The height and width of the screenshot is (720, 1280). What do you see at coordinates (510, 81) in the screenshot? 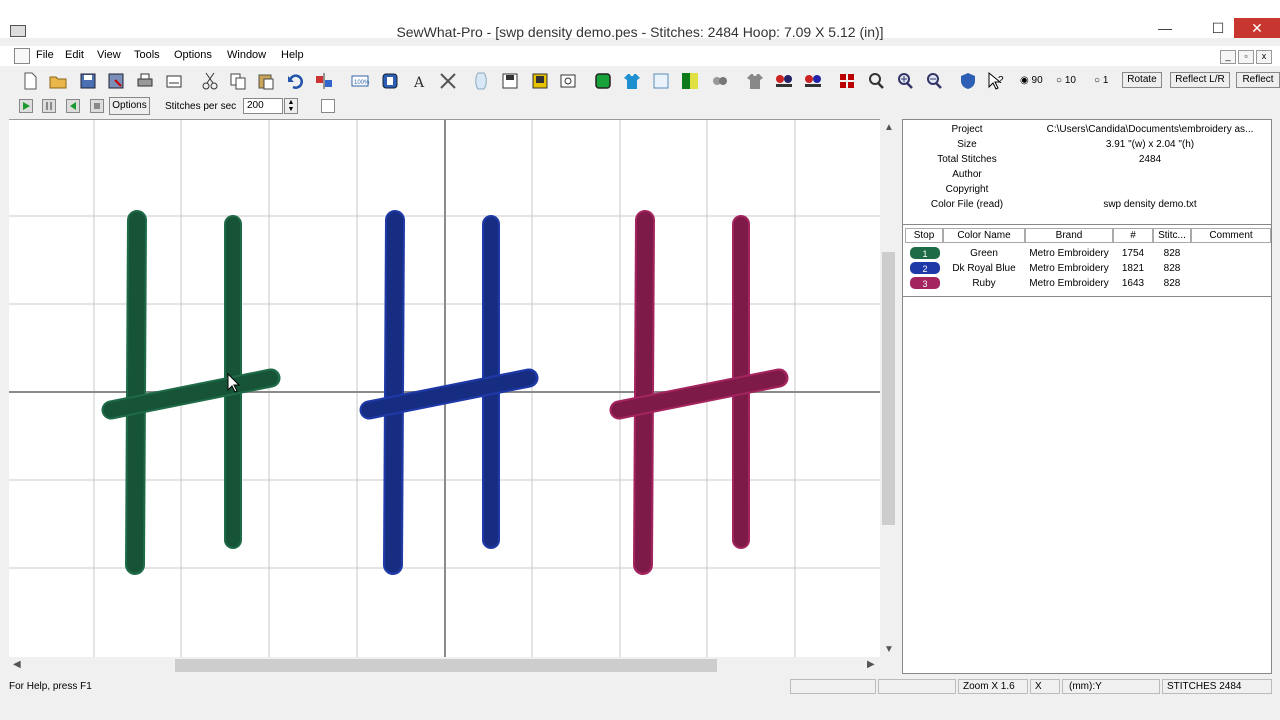
I see `disk-icon` at bounding box center [510, 81].